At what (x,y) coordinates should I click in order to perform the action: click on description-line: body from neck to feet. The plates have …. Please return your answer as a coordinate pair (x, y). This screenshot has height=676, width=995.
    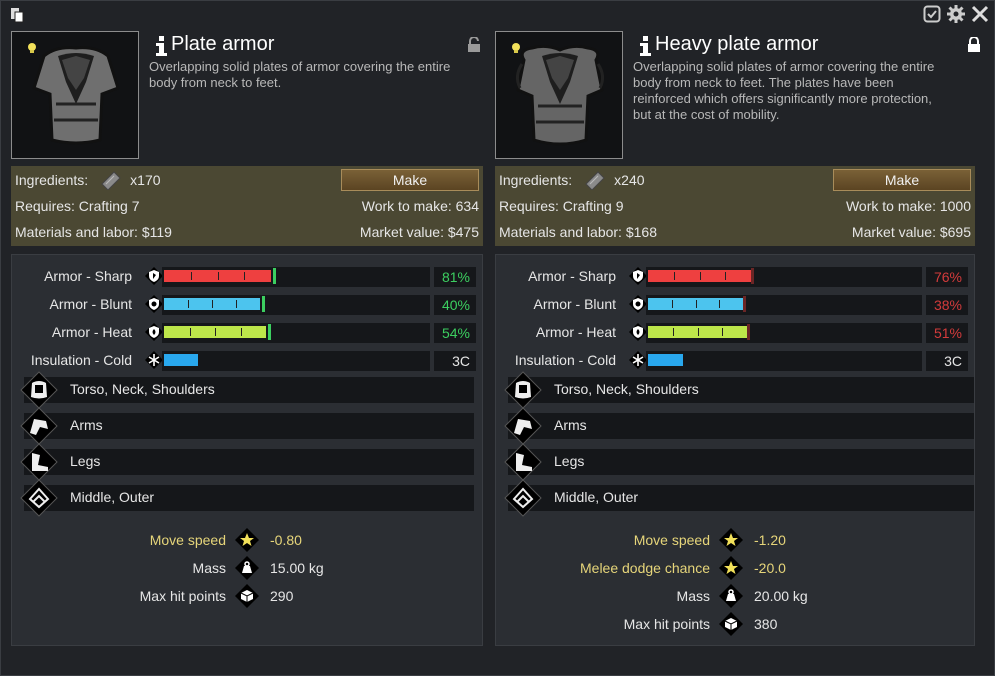
    Looking at the image, I should click on (763, 82).